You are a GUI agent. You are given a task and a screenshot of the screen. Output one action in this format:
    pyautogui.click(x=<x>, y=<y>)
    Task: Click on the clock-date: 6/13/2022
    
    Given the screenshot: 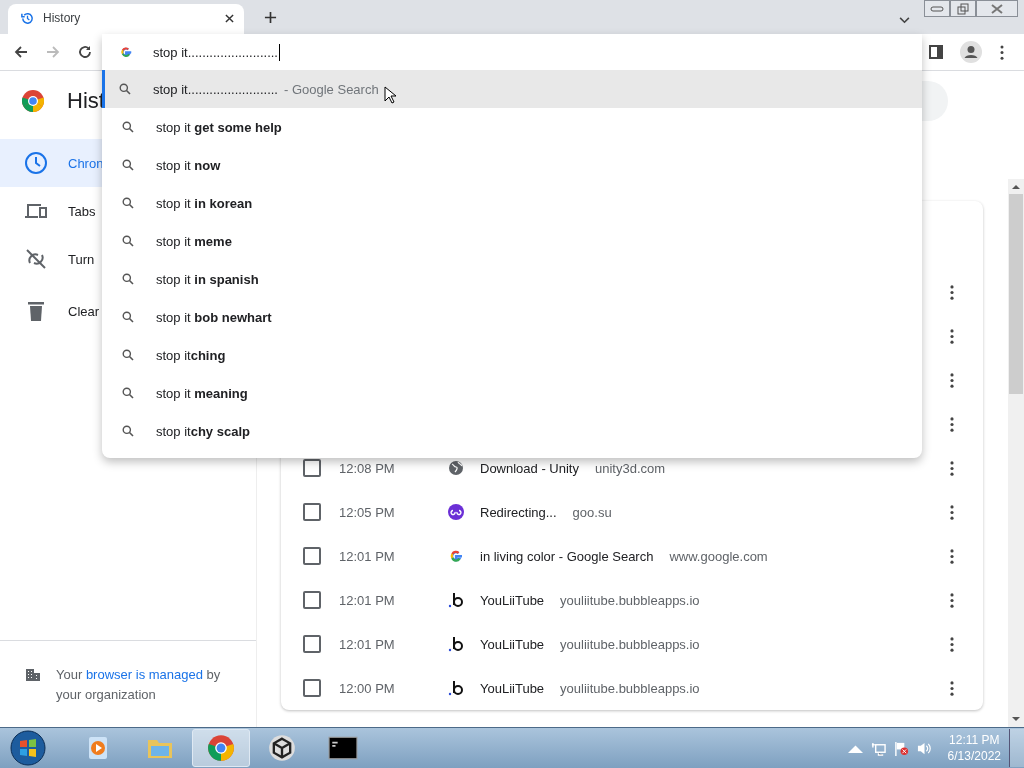 What is the action you would take?
    pyautogui.click(x=974, y=756)
    